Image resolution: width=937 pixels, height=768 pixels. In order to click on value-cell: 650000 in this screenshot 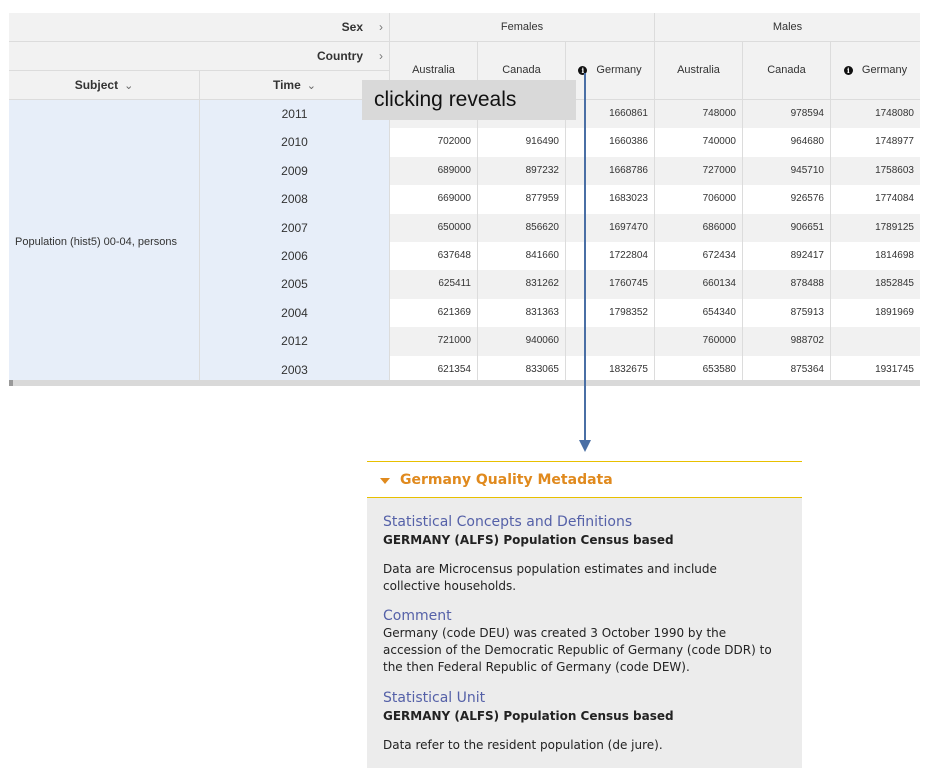, I will do `click(434, 227)`.